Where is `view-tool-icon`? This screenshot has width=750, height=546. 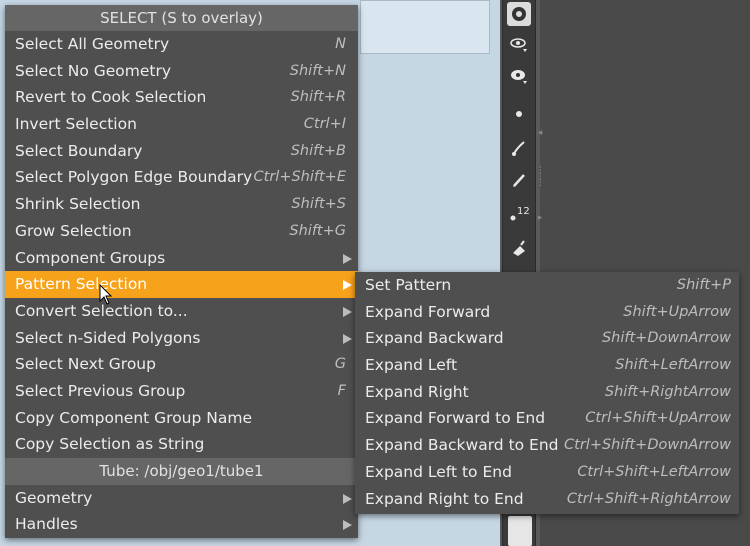 view-tool-icon is located at coordinates (519, 44).